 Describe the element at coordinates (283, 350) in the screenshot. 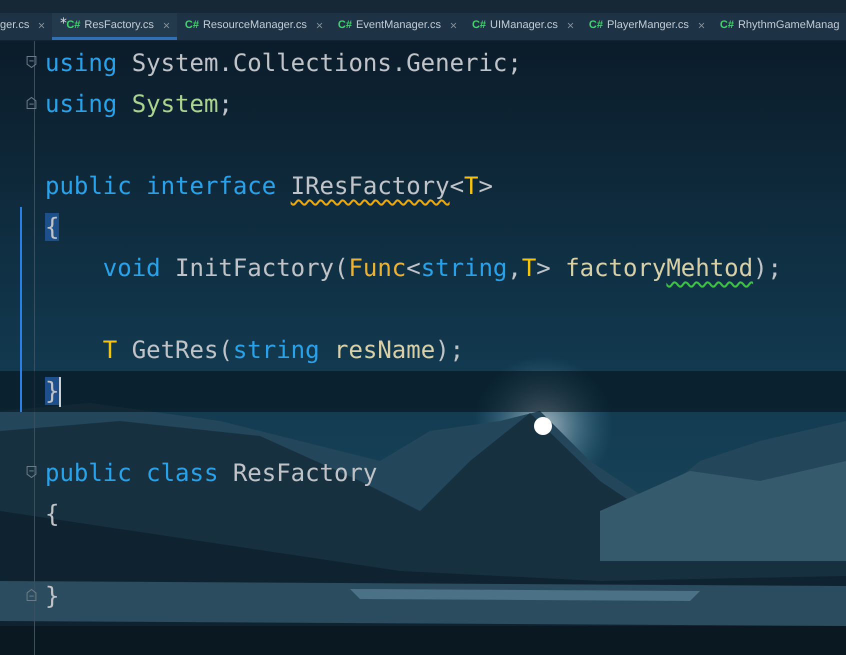

I see `code-line: T GetRes(string resName);` at that location.